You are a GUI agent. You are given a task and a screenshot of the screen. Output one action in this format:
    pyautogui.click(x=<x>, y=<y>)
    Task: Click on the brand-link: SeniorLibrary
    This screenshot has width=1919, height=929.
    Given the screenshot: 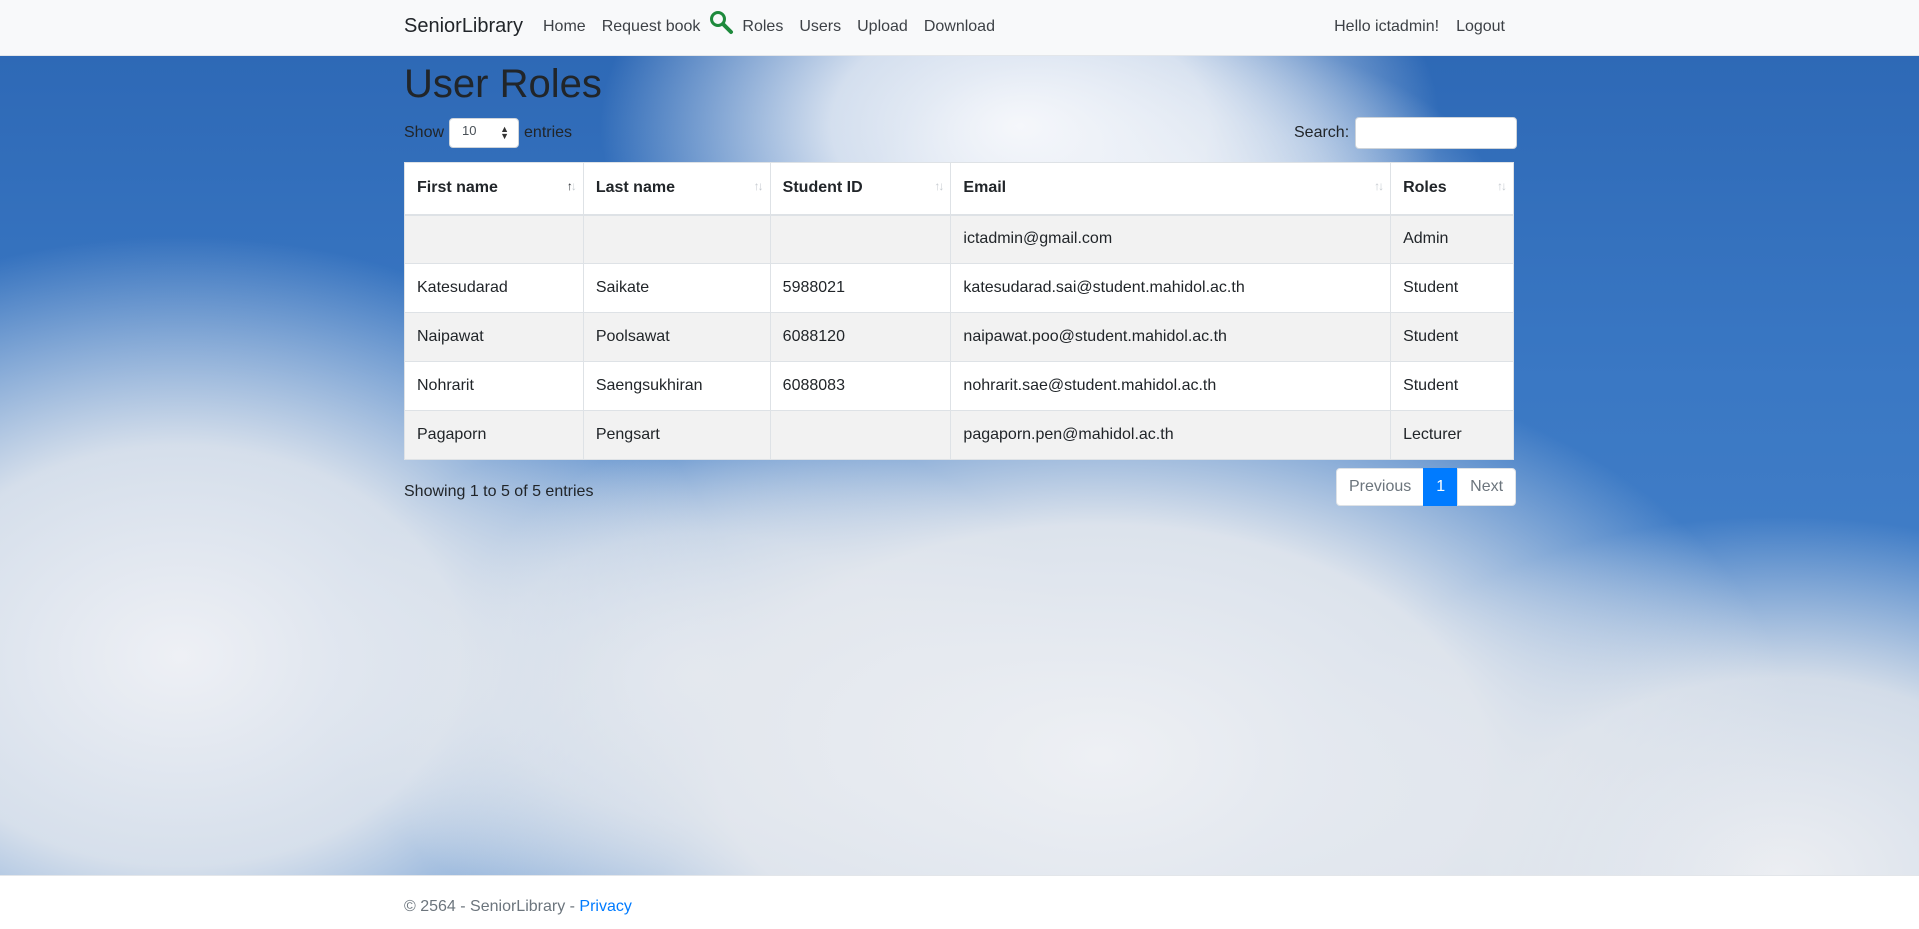 What is the action you would take?
    pyautogui.click(x=463, y=26)
    